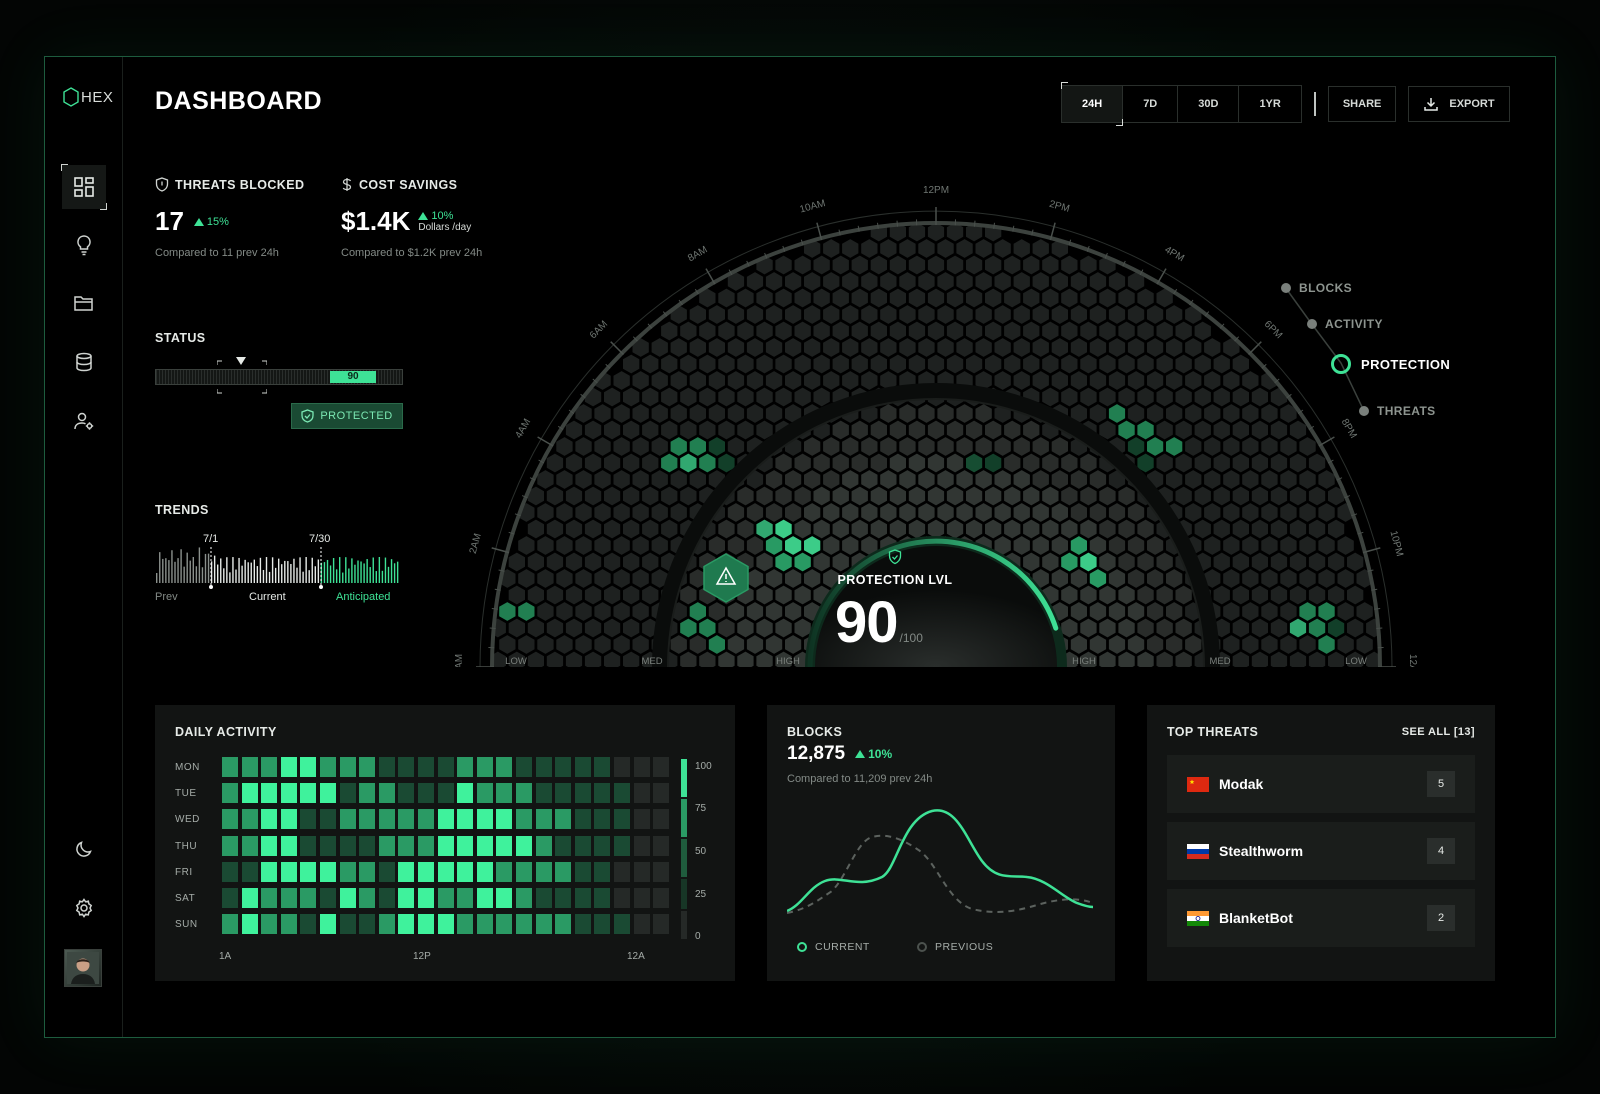  What do you see at coordinates (1438, 732) in the screenshot?
I see `see-all-link: SEE ALL [13]` at bounding box center [1438, 732].